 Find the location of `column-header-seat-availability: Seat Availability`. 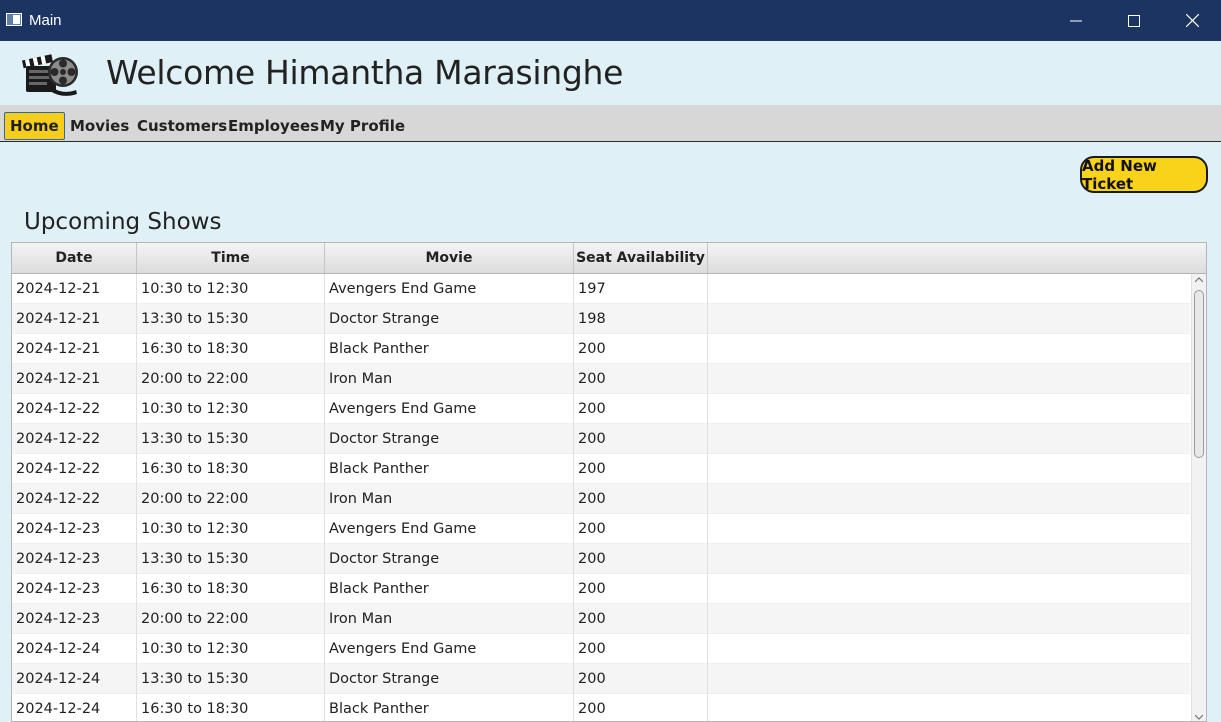

column-header-seat-availability: Seat Availability is located at coordinates (641, 258).